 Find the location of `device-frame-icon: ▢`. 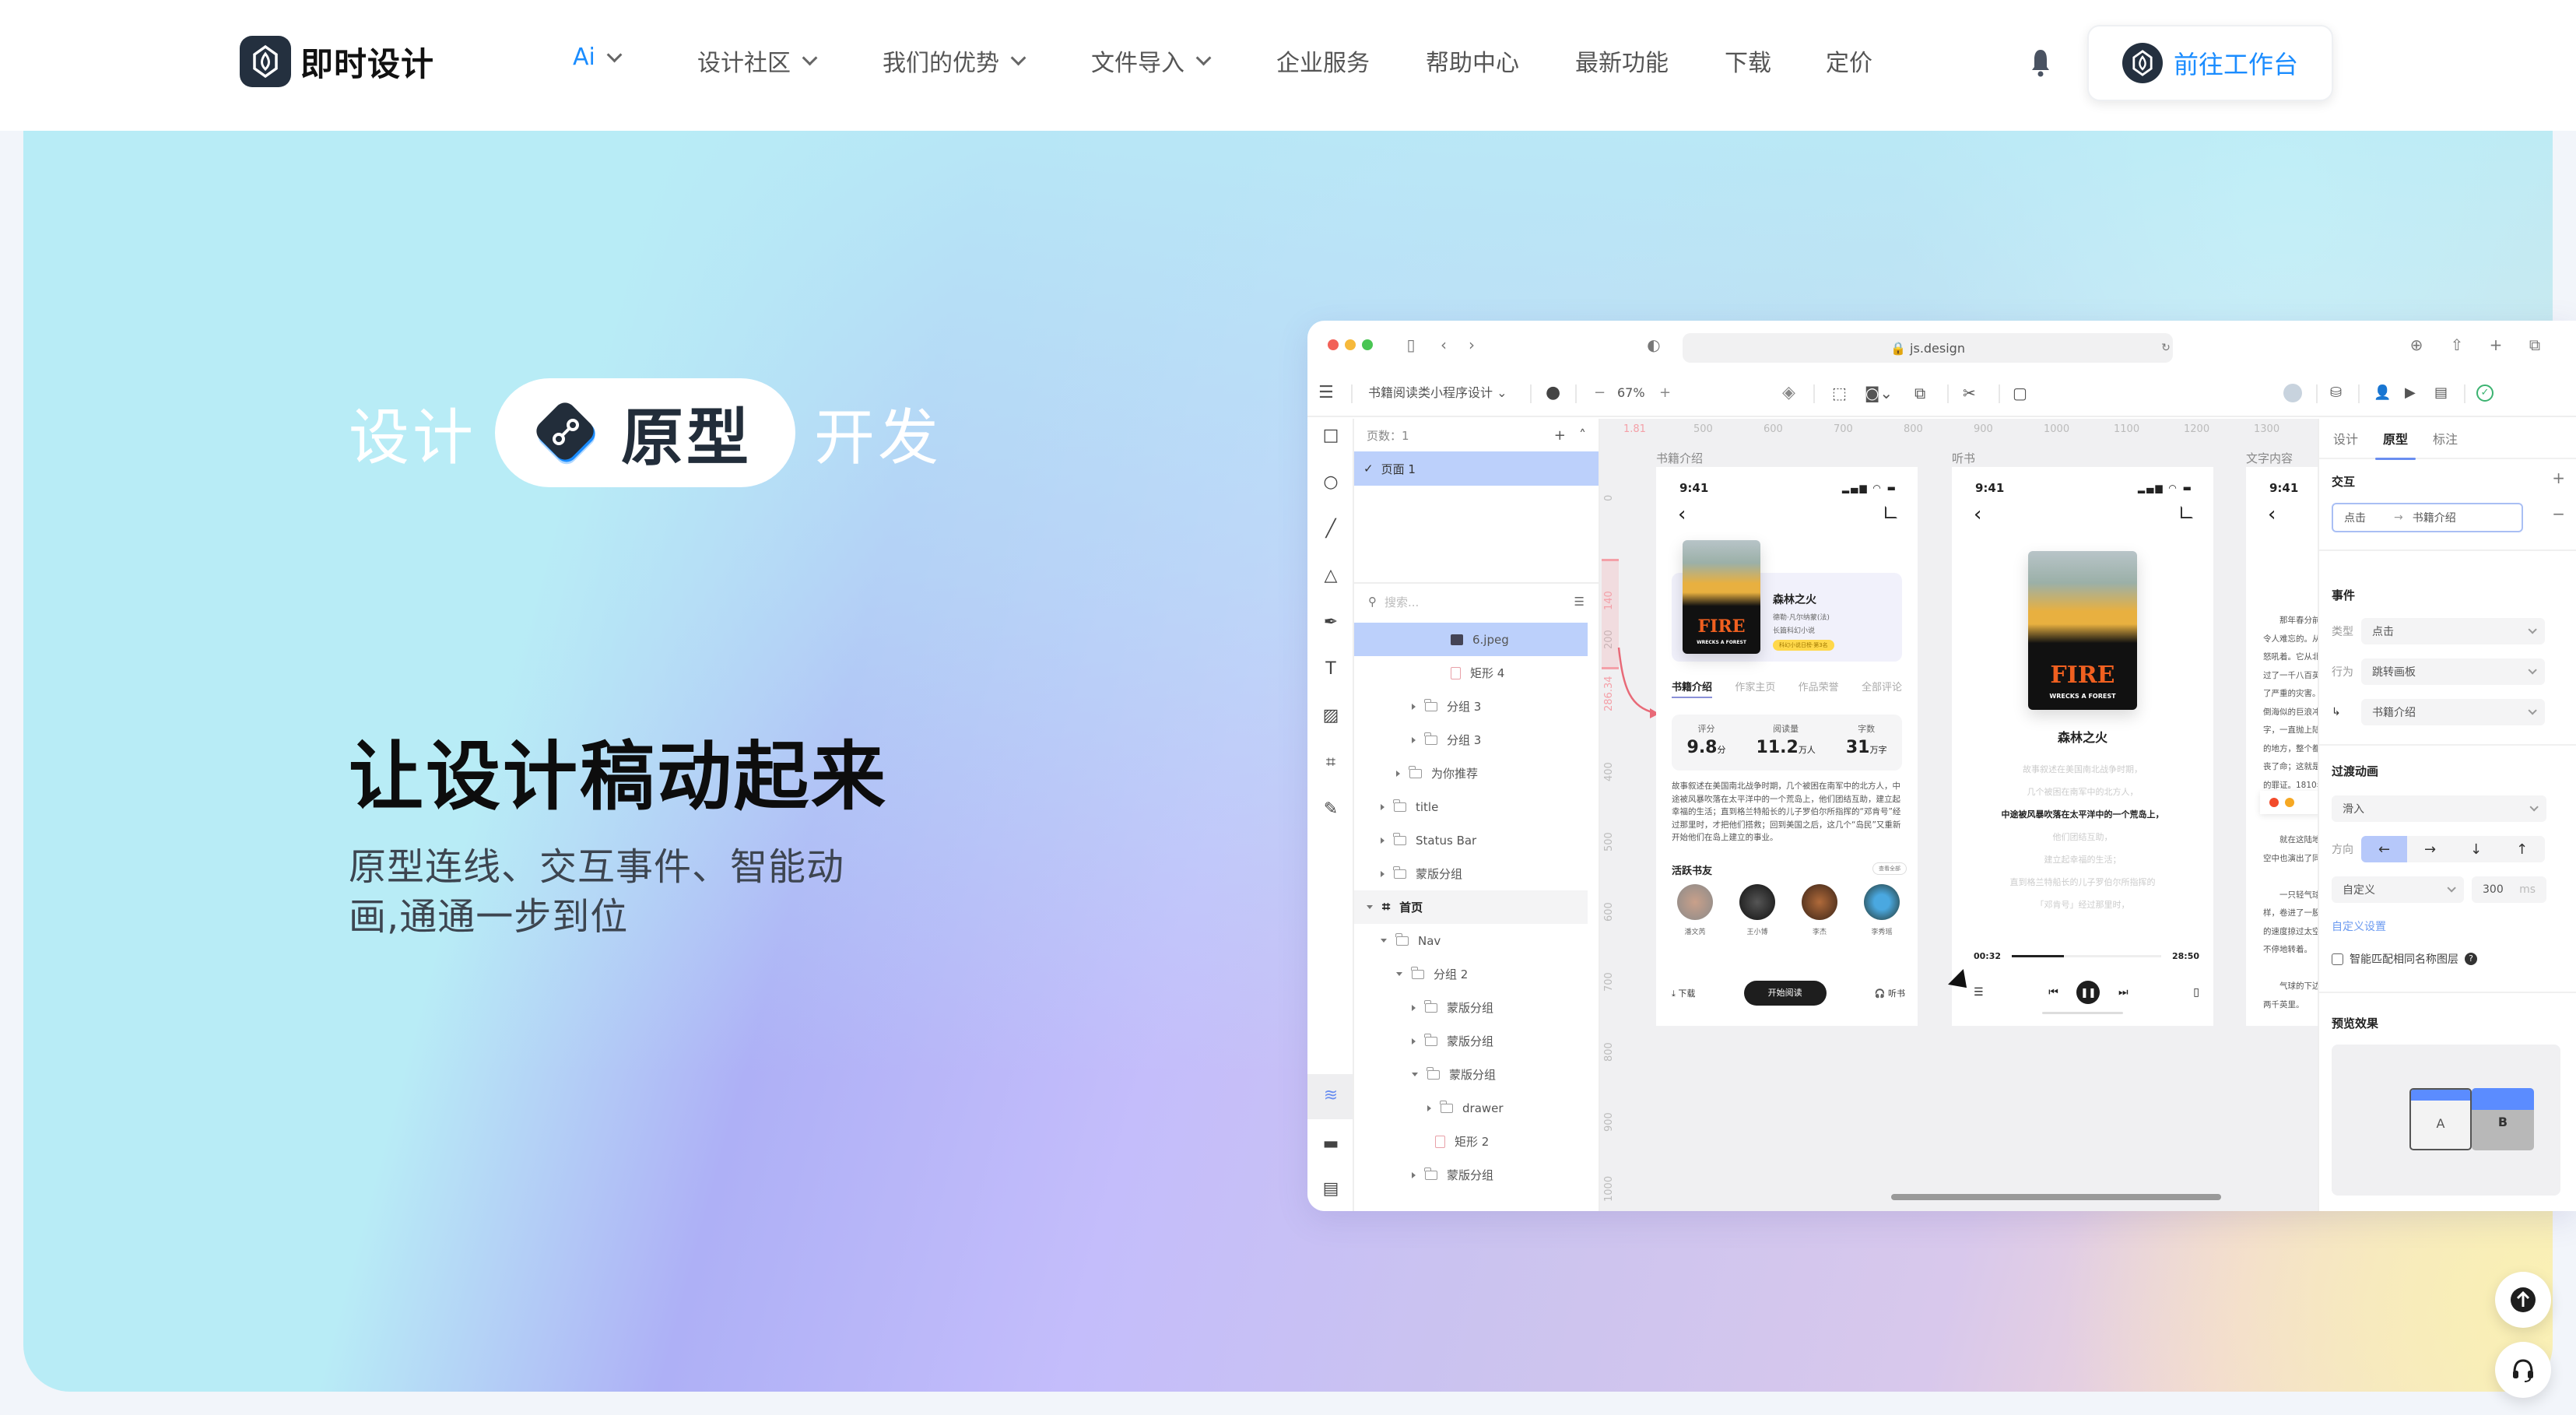

device-frame-icon: ▢ is located at coordinates (2020, 393).